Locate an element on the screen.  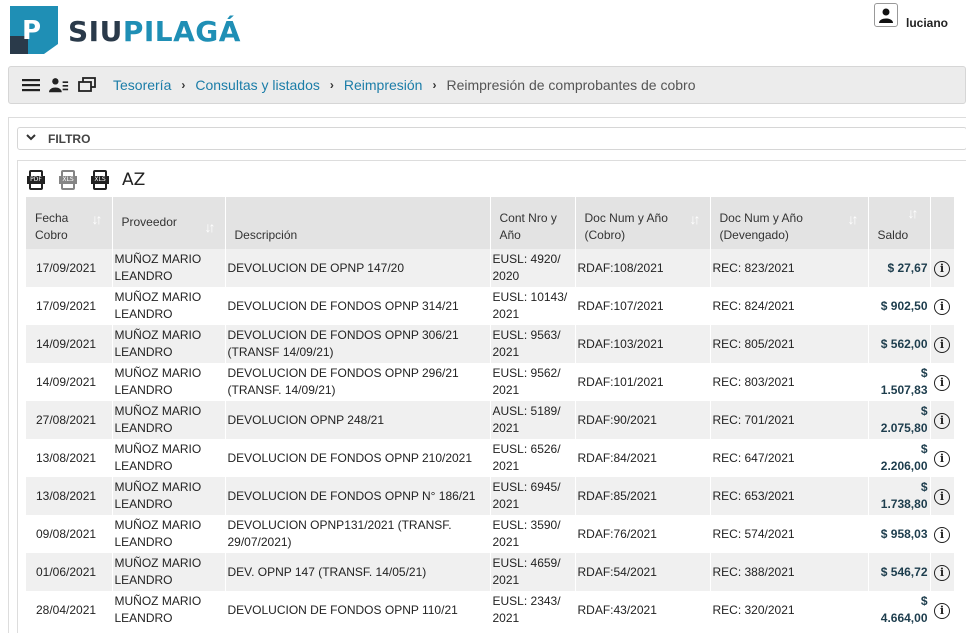
user-icon is located at coordinates (885, 15).